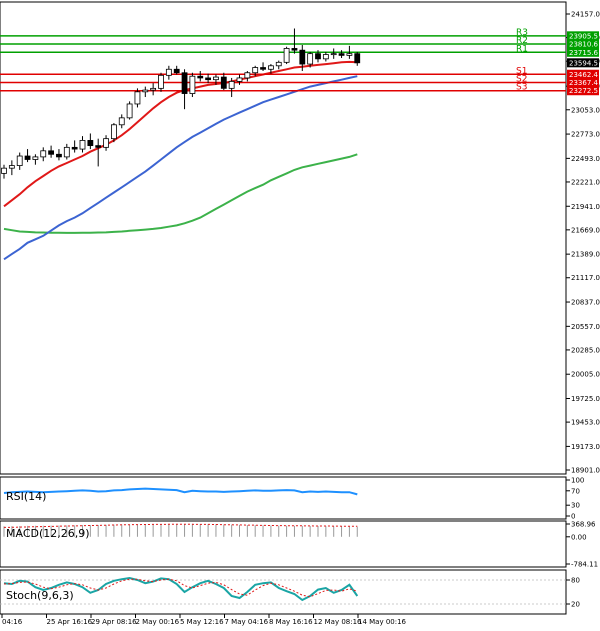 The image size is (600, 631). I want to click on macd-title: MACD(12,26,9), so click(48, 533).